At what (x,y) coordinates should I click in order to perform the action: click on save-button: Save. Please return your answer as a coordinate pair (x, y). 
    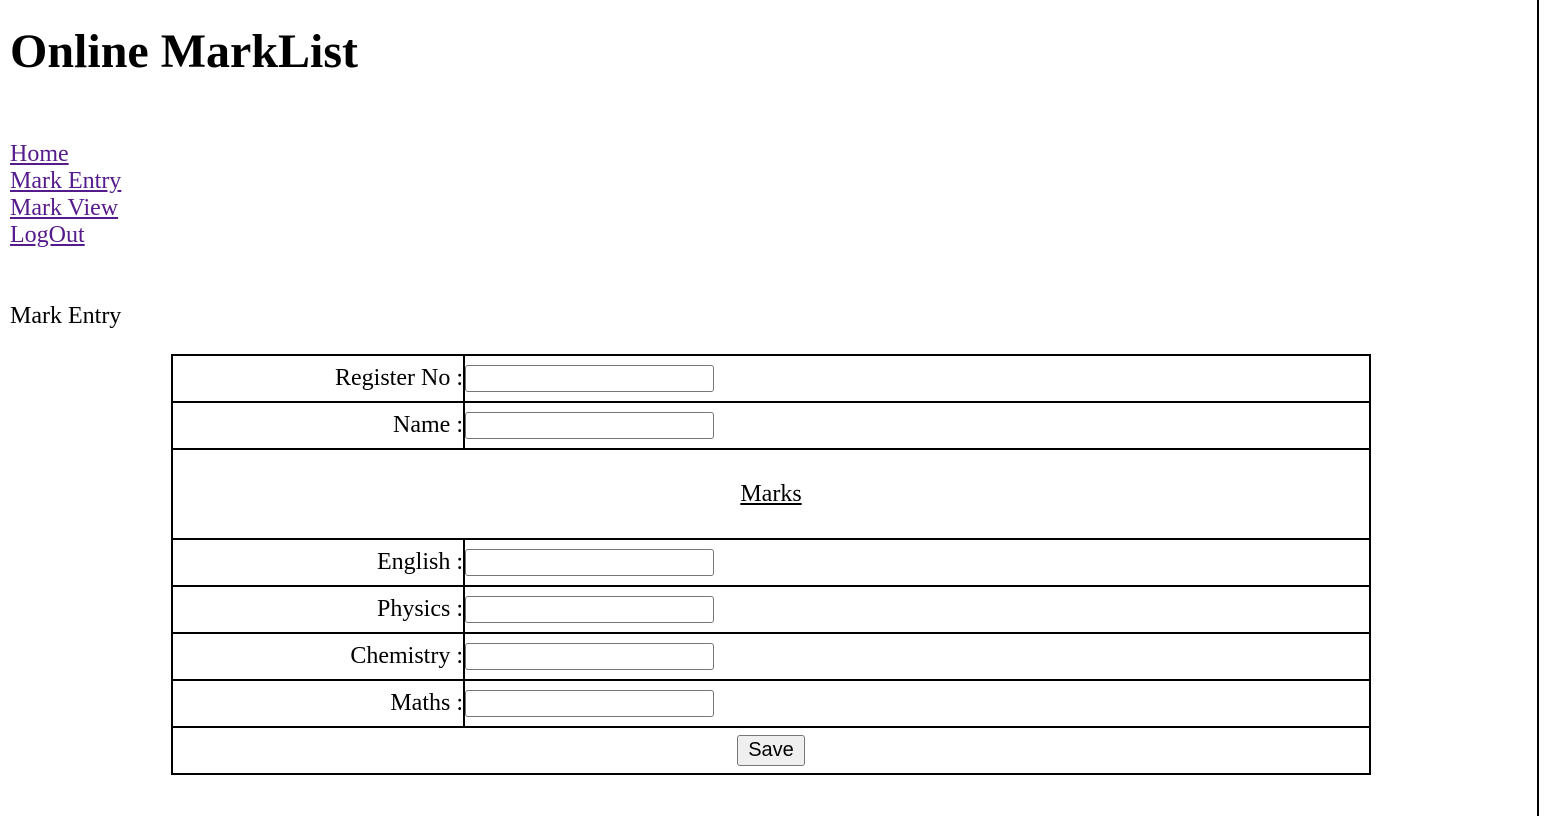
    Looking at the image, I should click on (771, 750).